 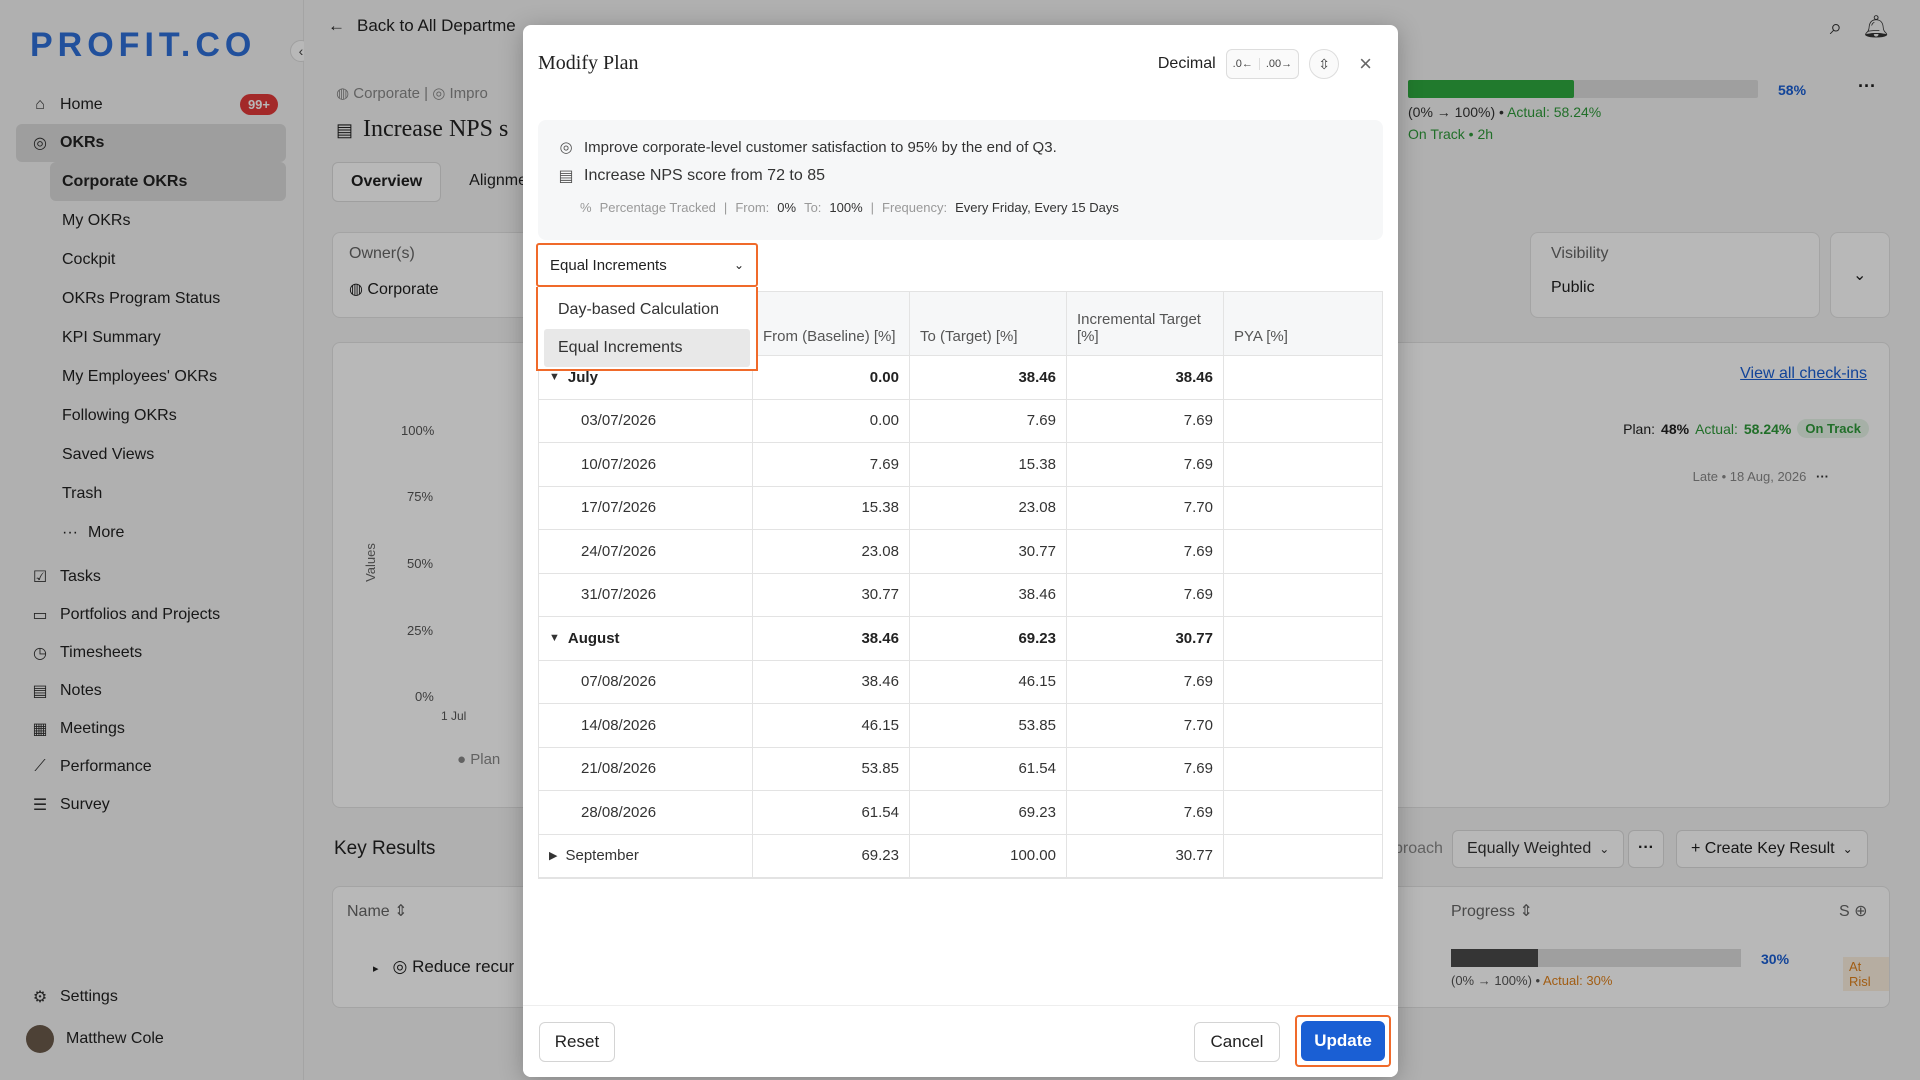 I want to click on from-cell: 61.54, so click(x=831, y=812).